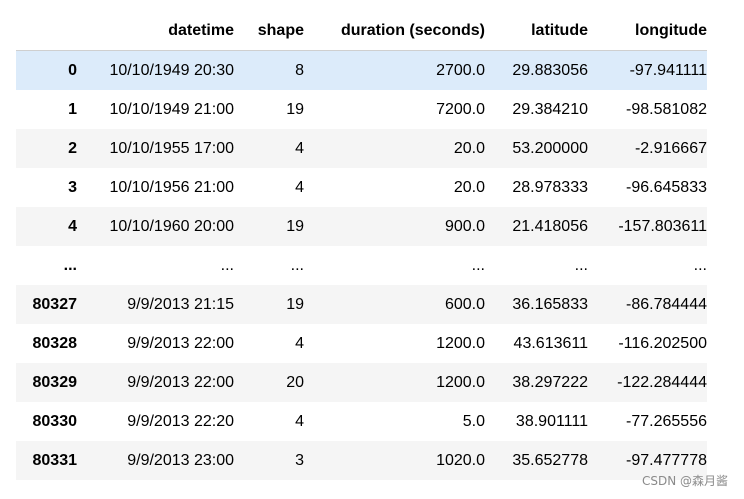 Image resolution: width=744 pixels, height=499 pixels. What do you see at coordinates (72, 226) in the screenshot?
I see `row-index: 4` at bounding box center [72, 226].